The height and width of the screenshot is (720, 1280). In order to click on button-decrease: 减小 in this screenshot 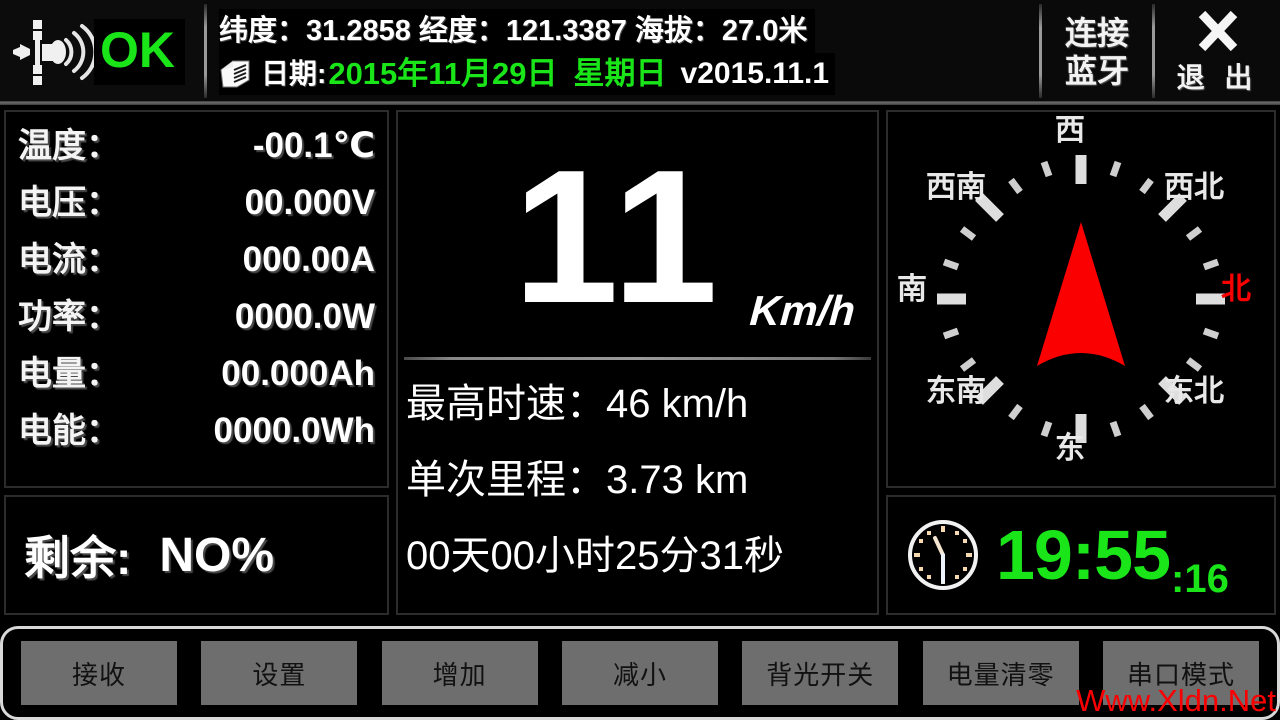, I will do `click(639, 673)`.